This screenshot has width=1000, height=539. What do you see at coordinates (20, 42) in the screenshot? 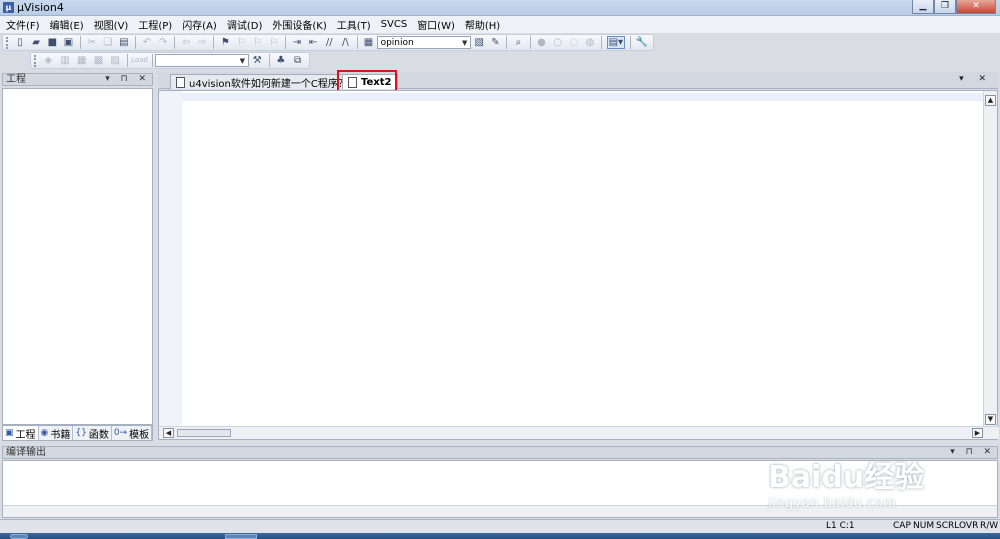
I see `new-file-icon: ▯` at bounding box center [20, 42].